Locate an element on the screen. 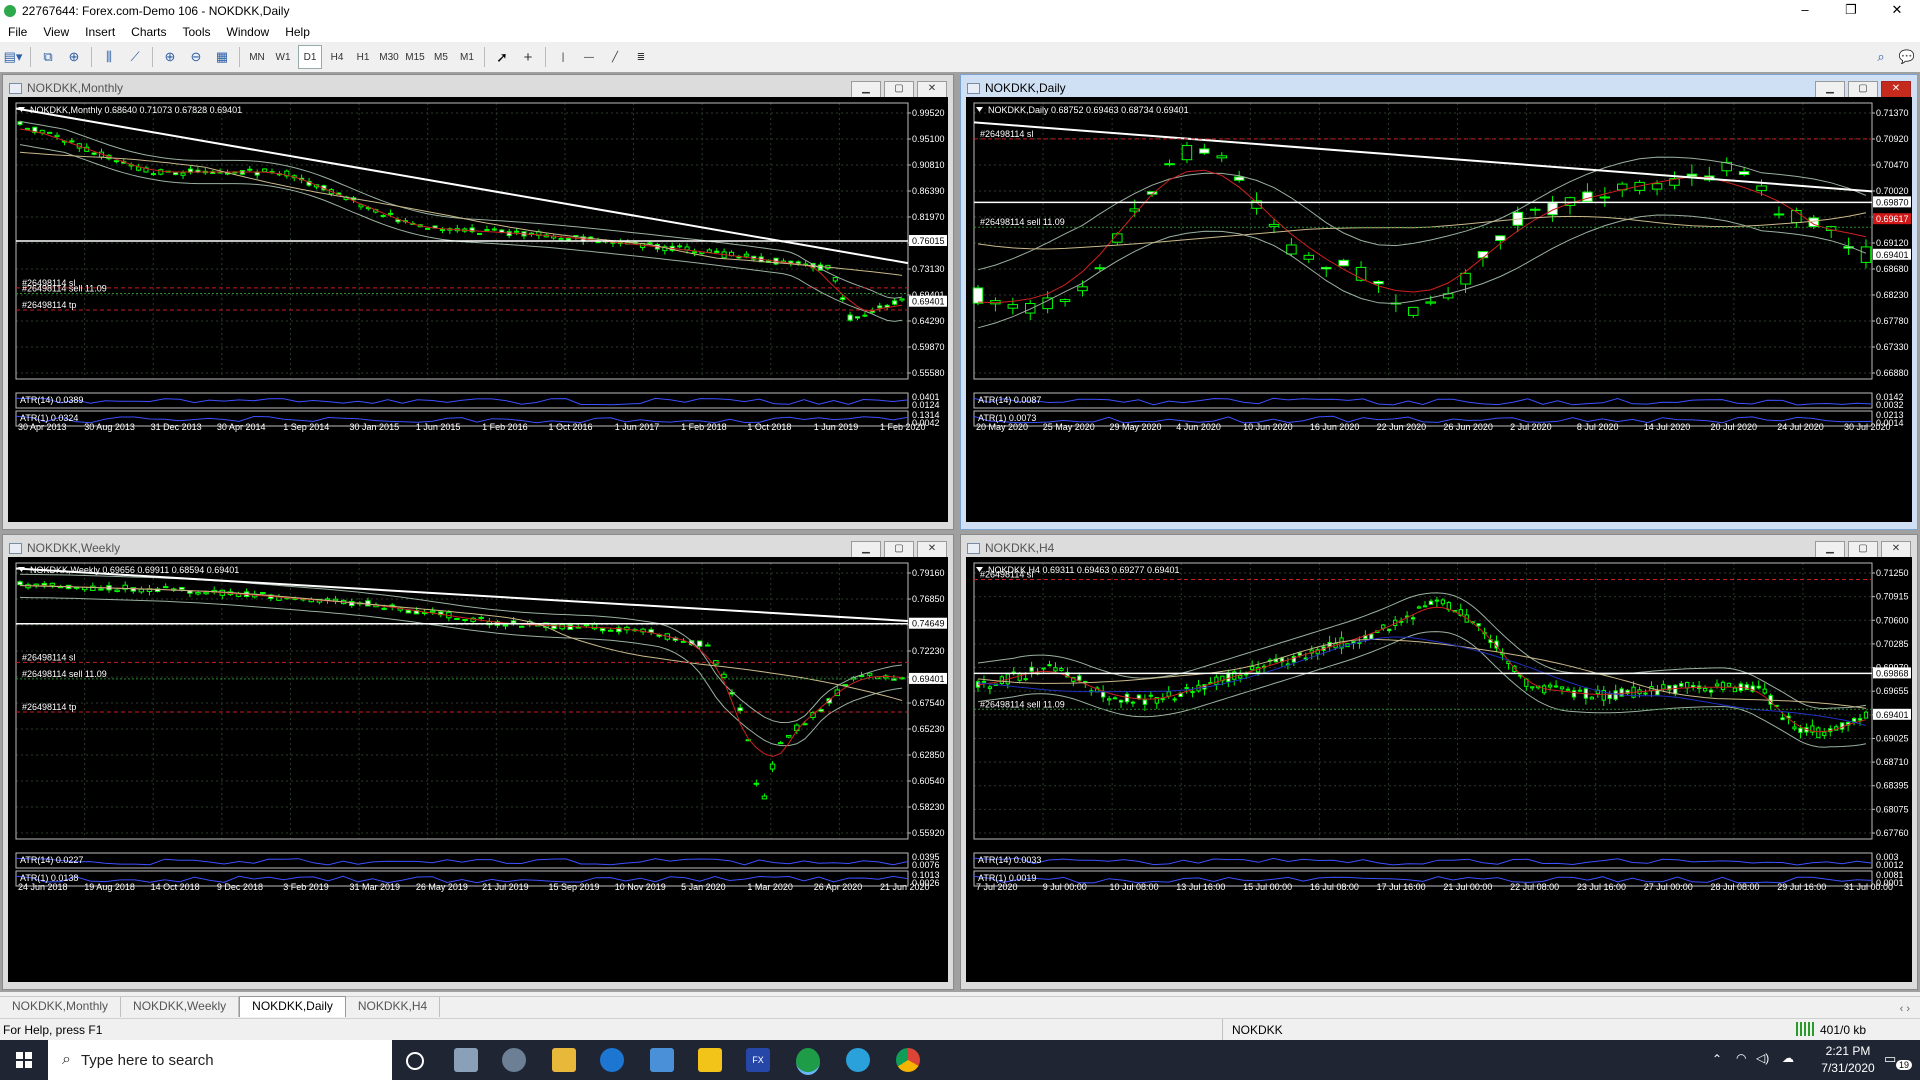 This screenshot has width=1920, height=1080. close-button: ✕ is located at coordinates (1897, 11).